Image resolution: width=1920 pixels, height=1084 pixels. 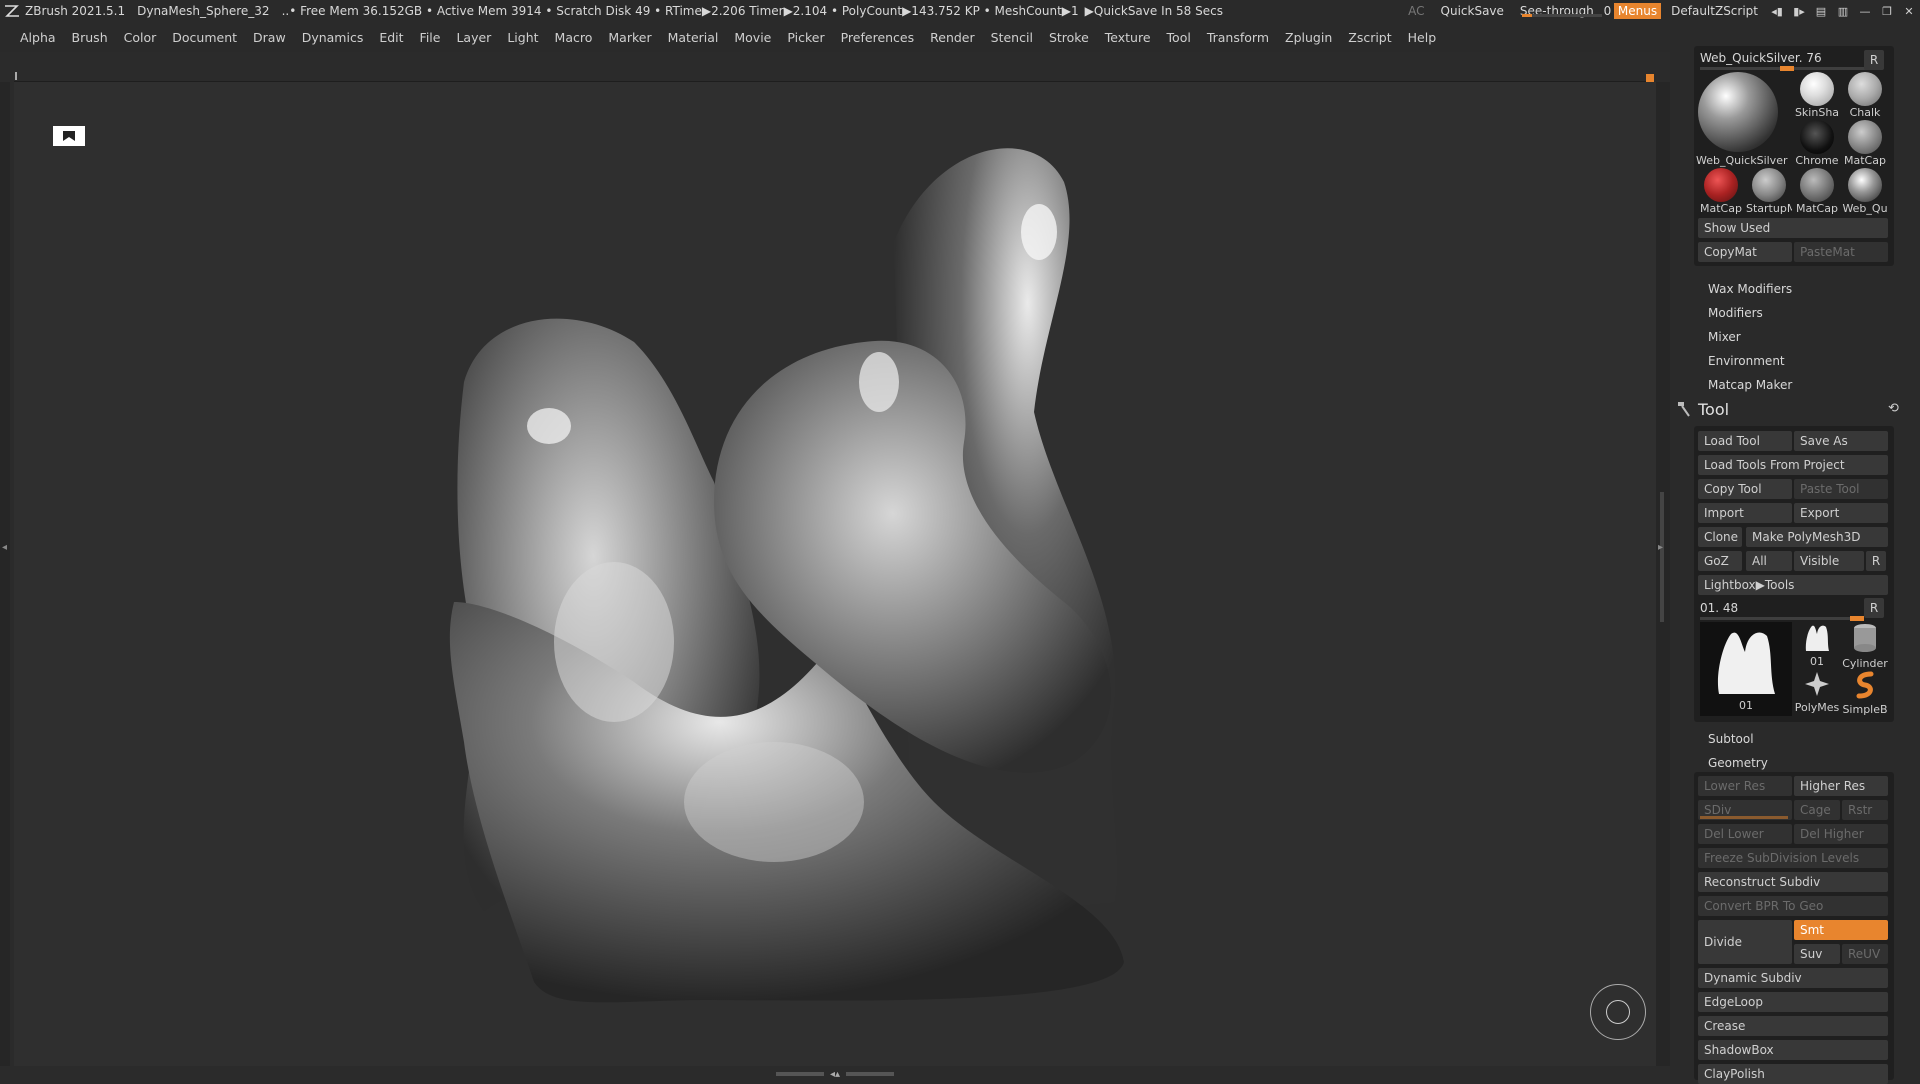 I want to click on menu-stroke: Stroke, so click(x=1069, y=37).